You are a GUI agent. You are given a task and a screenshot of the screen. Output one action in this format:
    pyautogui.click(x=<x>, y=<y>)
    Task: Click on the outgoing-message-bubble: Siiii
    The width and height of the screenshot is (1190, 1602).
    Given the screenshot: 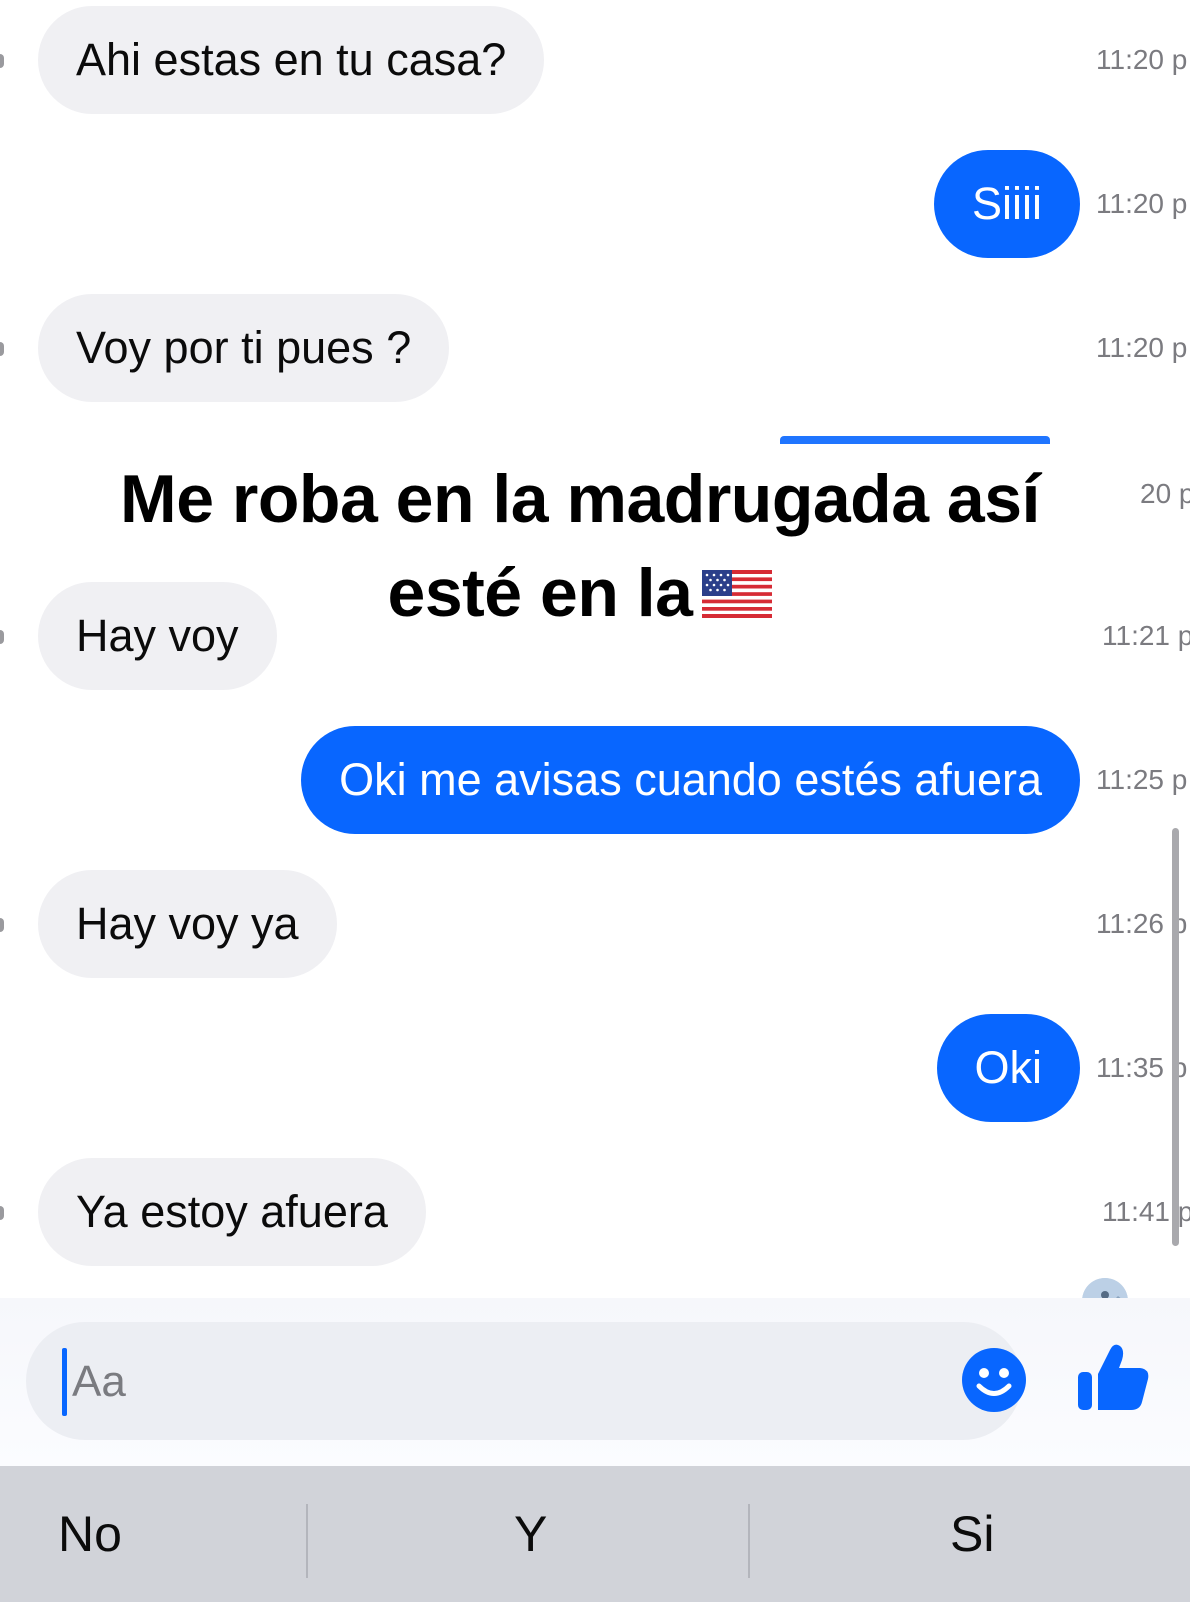 What is the action you would take?
    pyautogui.click(x=1006, y=204)
    